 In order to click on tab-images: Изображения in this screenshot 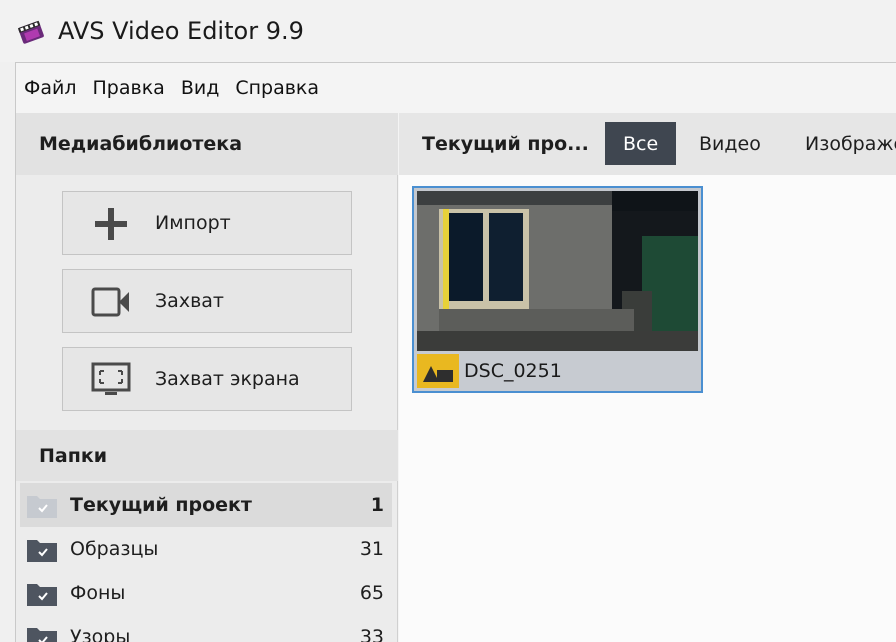, I will do `click(841, 143)`.